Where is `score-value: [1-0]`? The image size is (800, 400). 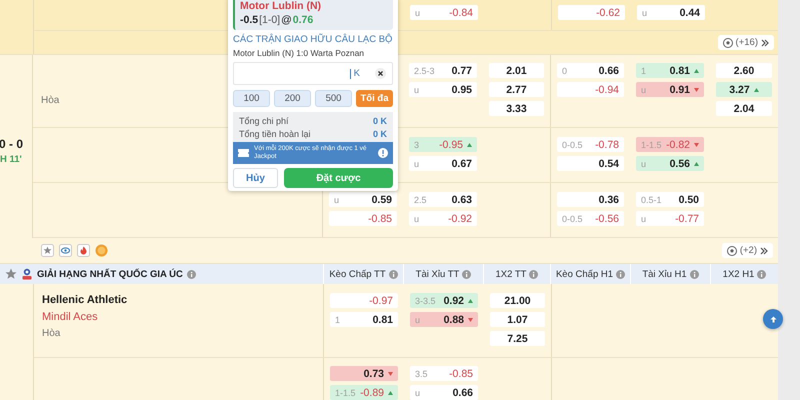 score-value: [1-0] is located at coordinates (269, 20).